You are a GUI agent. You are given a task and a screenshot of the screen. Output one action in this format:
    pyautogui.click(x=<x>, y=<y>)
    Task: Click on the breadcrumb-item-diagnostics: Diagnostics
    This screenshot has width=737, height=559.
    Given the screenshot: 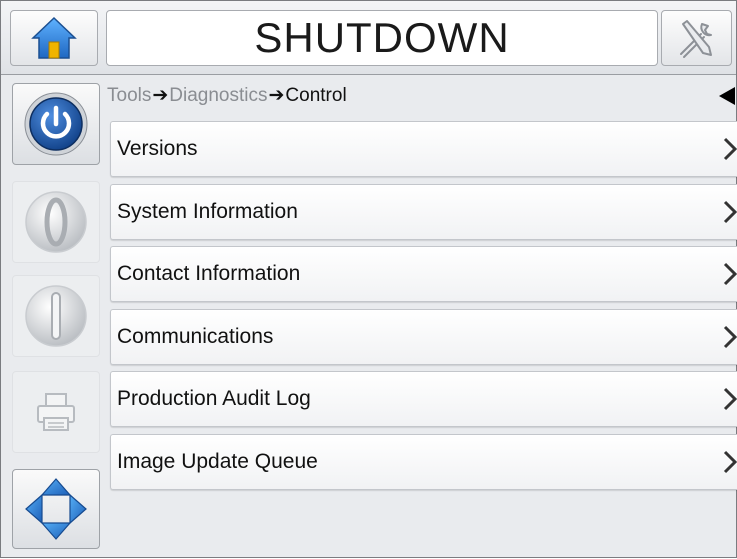 What is the action you would take?
    pyautogui.click(x=218, y=95)
    